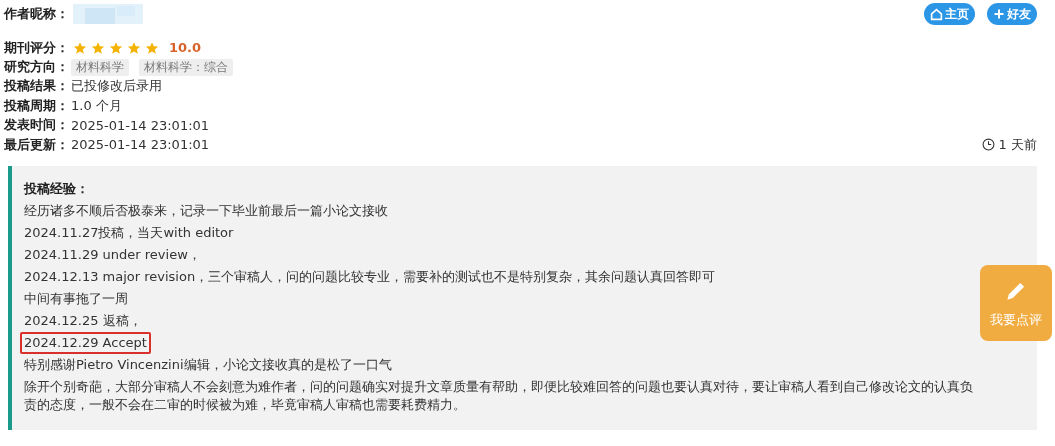 Image resolution: width=1055 pixels, height=446 pixels. I want to click on blurred-name-drawing, so click(108, 14).